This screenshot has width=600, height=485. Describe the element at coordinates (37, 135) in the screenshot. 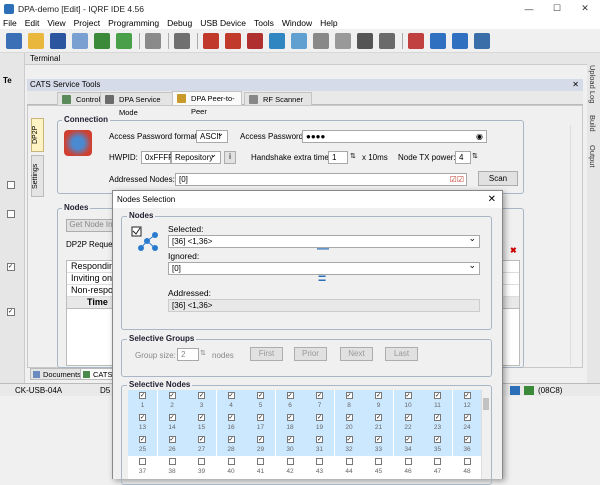

I see `side-tab-dp2p: DP2P` at that location.